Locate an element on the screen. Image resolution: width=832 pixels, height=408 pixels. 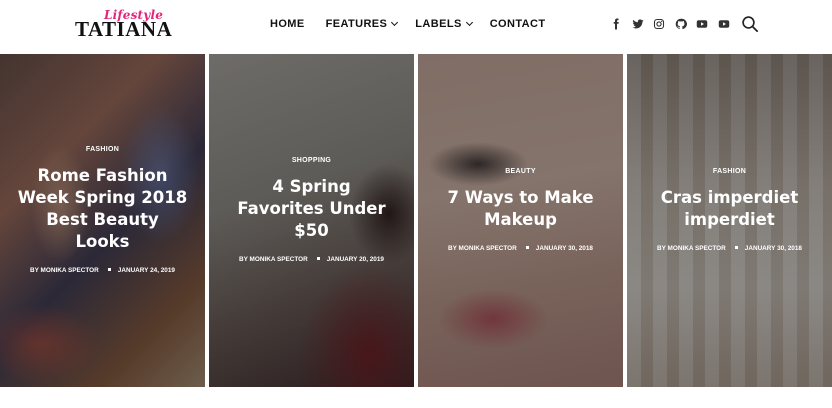
nav-features: FEATURES is located at coordinates (362, 24).